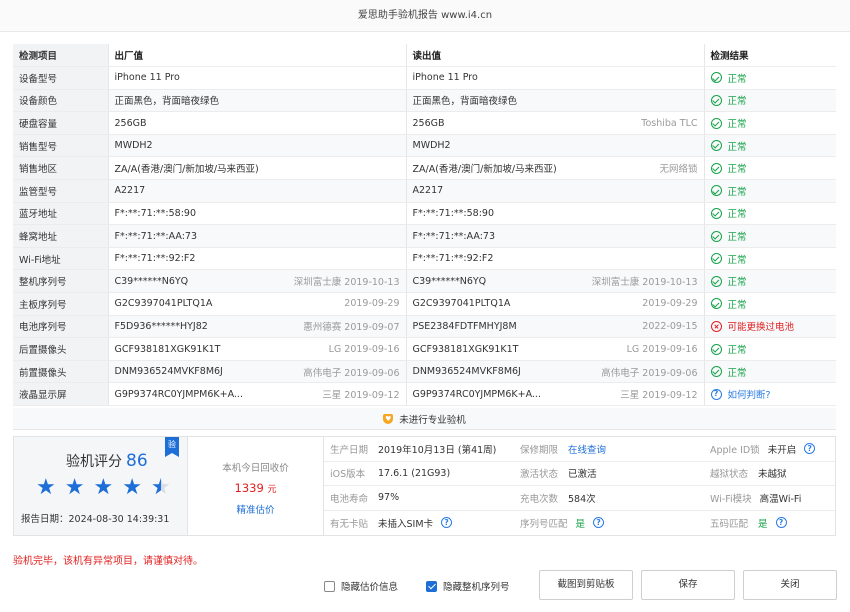 This screenshot has height=612, width=850. I want to click on screenshot-button: 截图到剪贴板, so click(586, 585).